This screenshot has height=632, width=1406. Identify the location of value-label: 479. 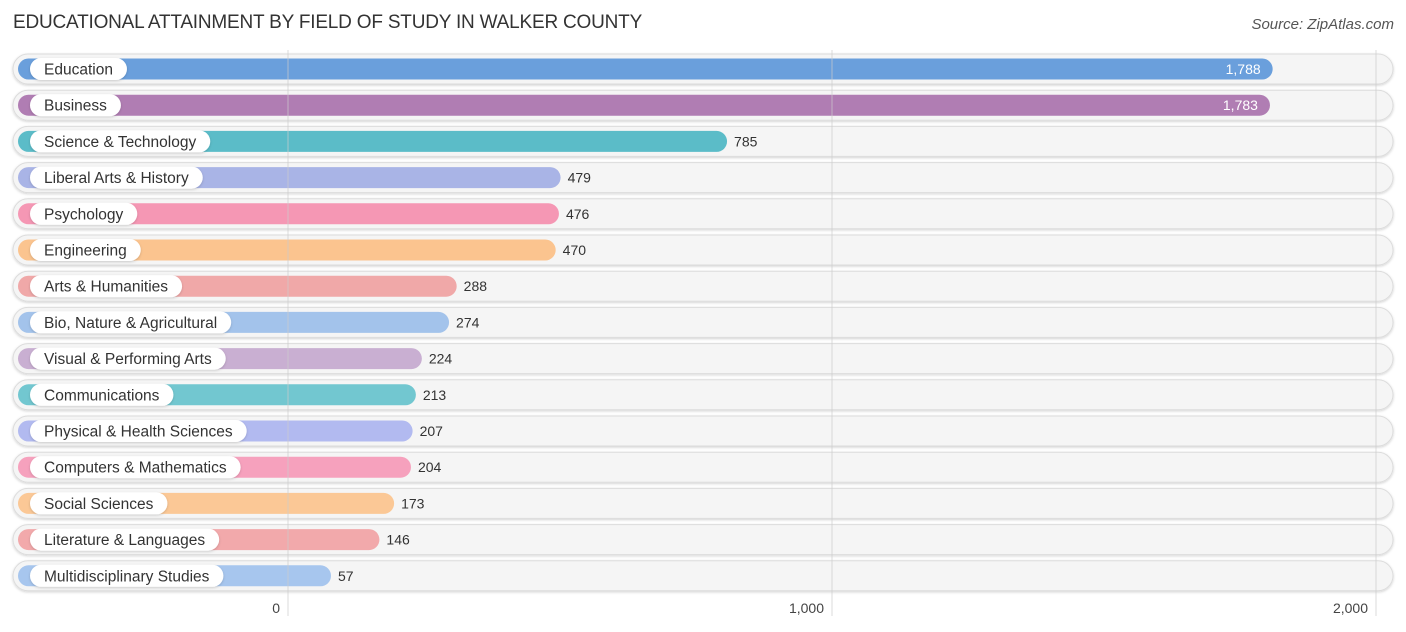
(580, 178).